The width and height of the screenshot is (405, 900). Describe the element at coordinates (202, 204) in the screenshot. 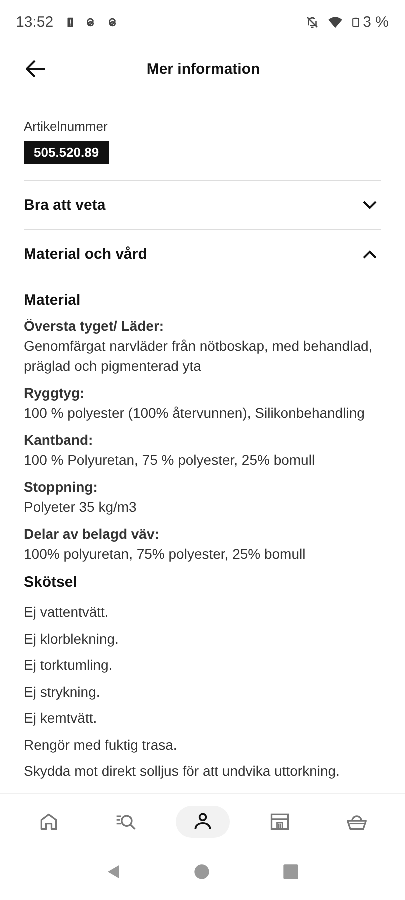

I see `accordion-header: Bra att veta` at that location.